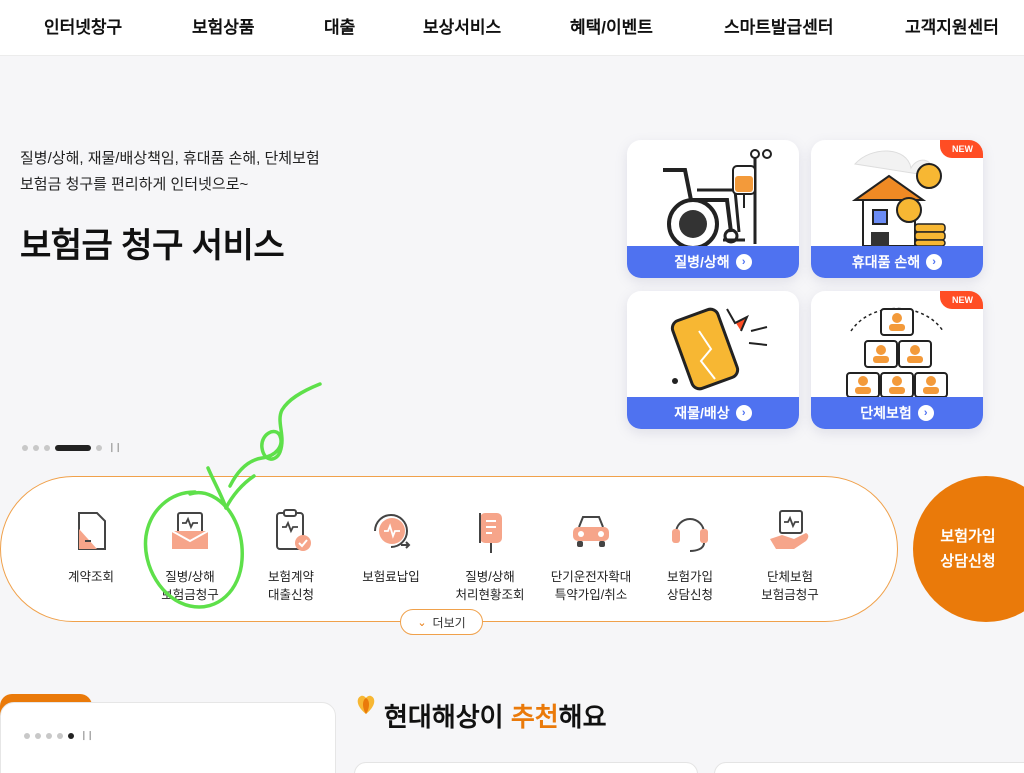 The height and width of the screenshot is (773, 1024). What do you see at coordinates (391, 577) in the screenshot?
I see `quick-menu-label: 보험료납입` at bounding box center [391, 577].